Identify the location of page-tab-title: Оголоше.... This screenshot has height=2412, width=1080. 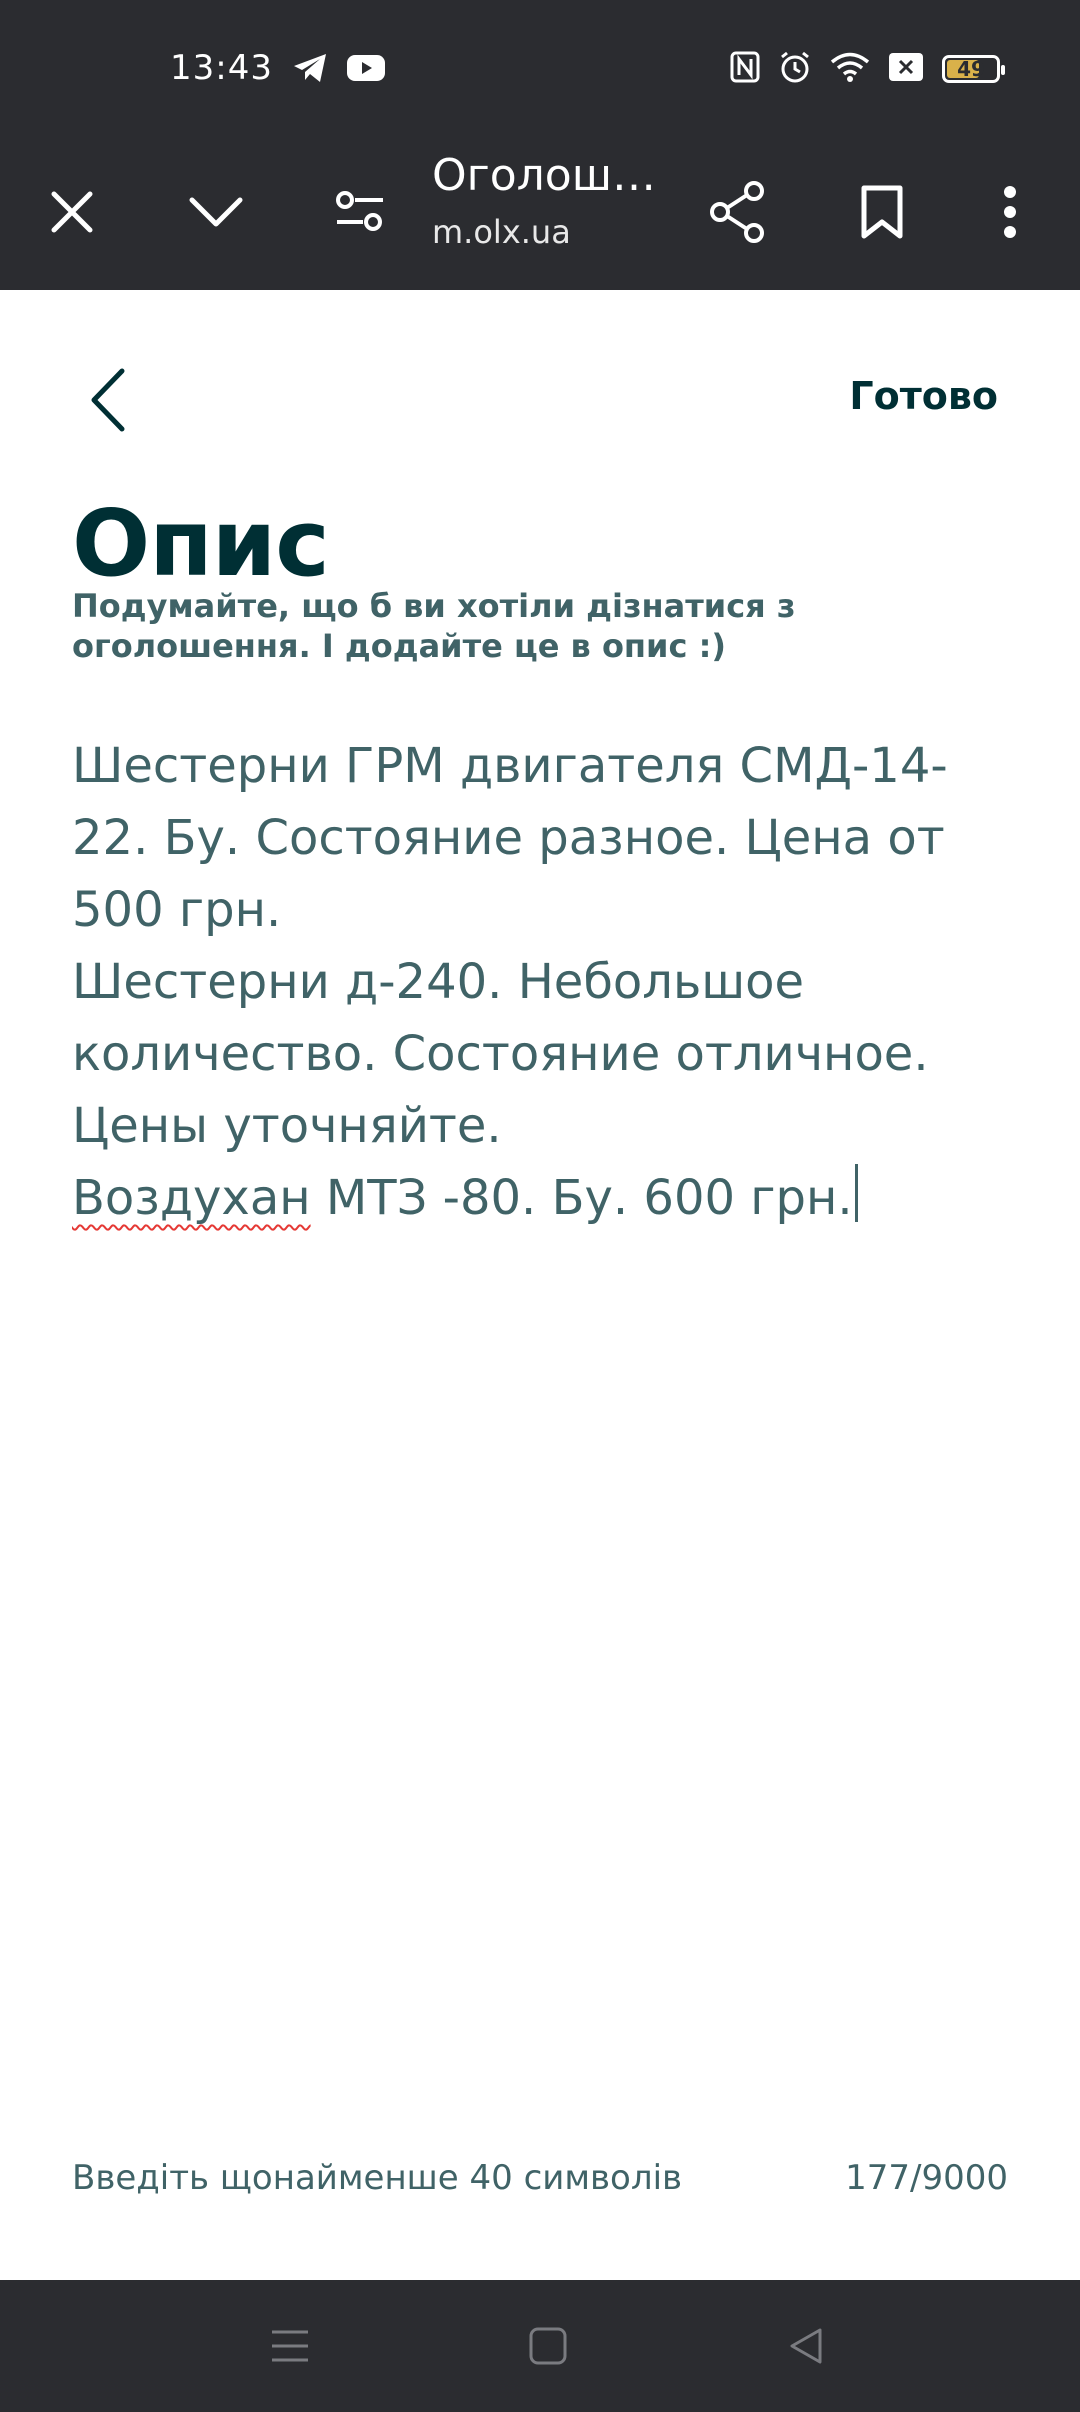
(552, 175).